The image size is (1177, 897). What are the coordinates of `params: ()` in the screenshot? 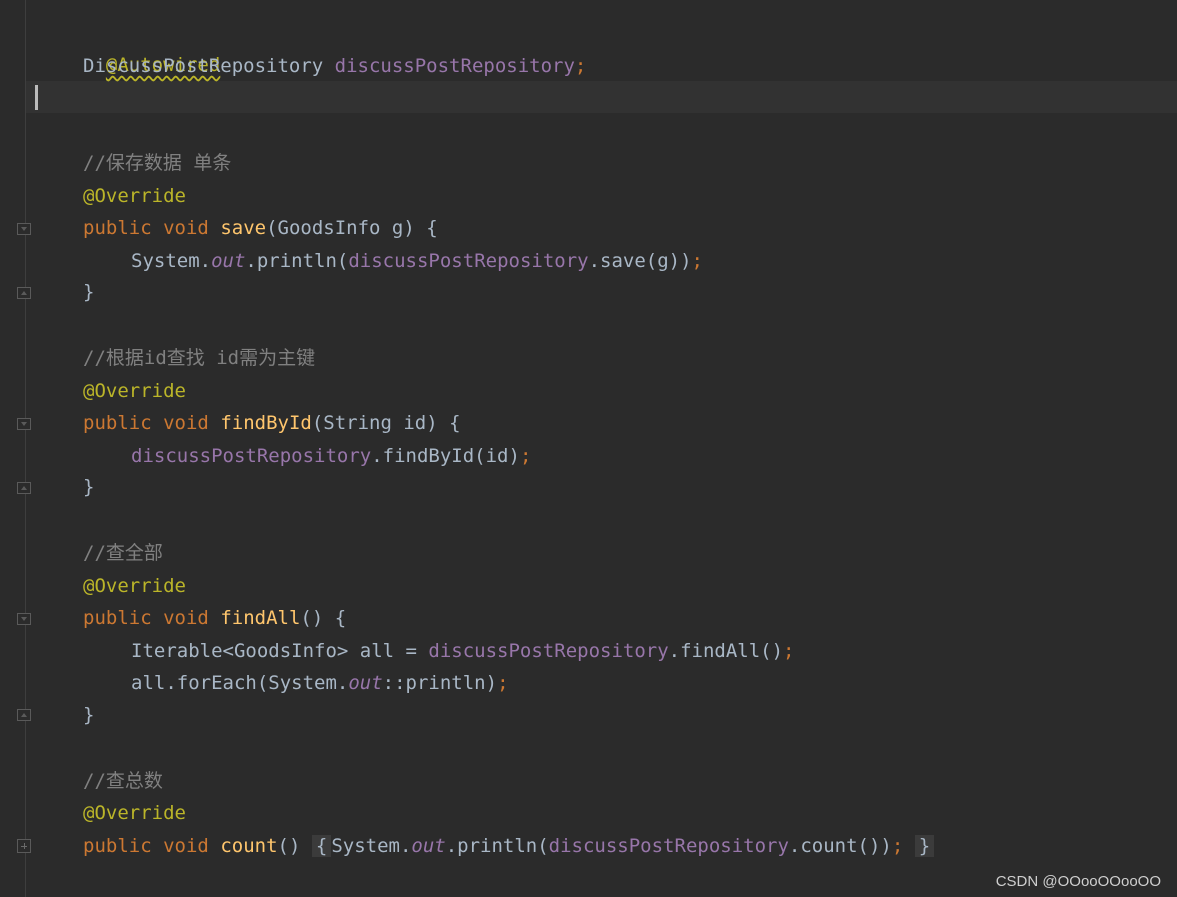 It's located at (289, 846).